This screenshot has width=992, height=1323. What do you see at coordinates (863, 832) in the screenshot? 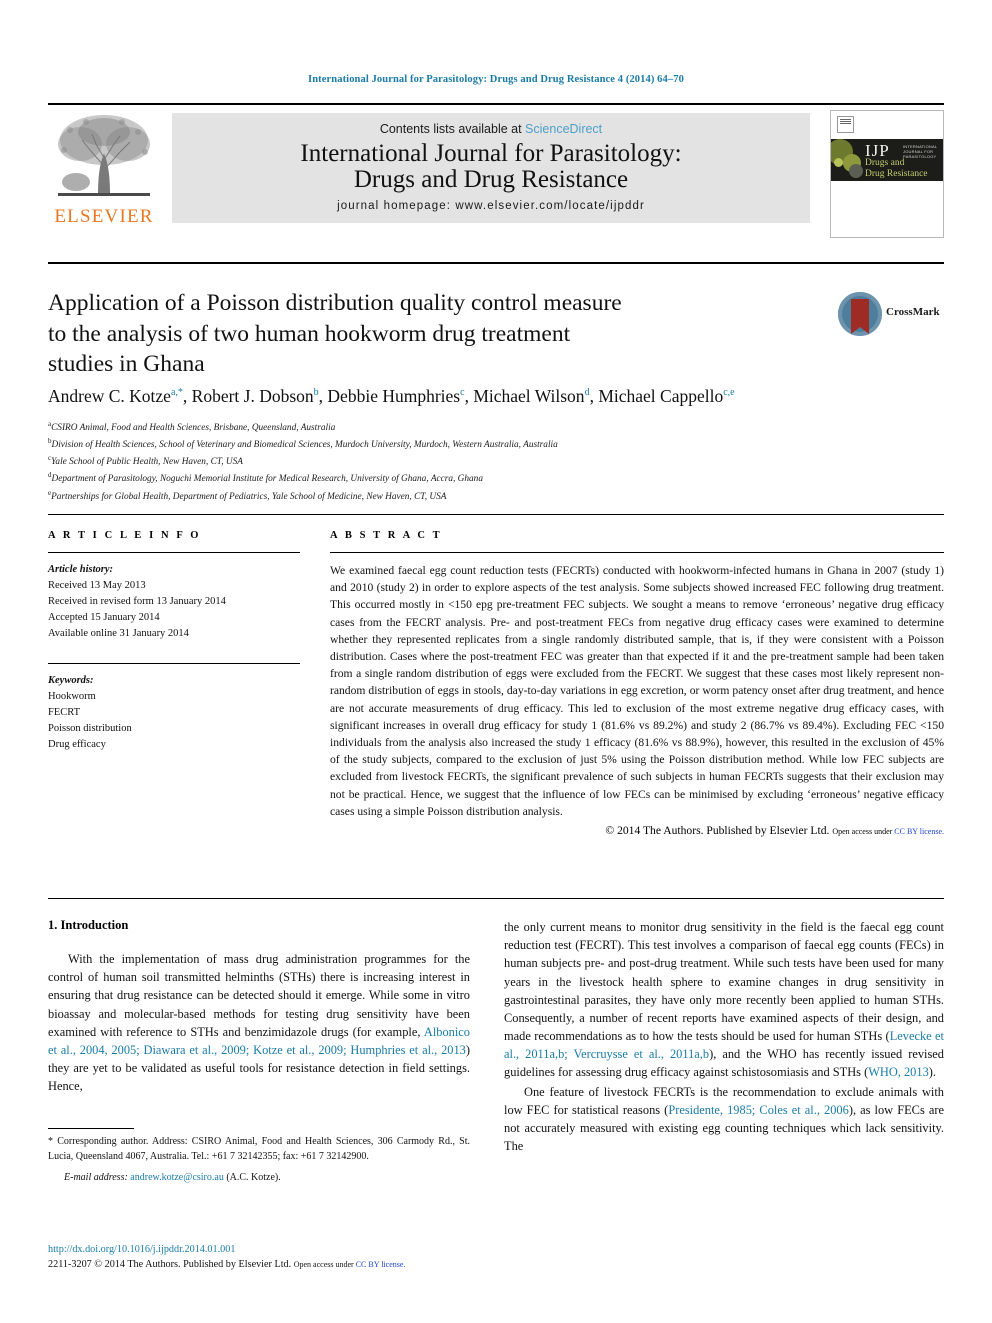
I see `open-access-text: Open access under` at bounding box center [863, 832].